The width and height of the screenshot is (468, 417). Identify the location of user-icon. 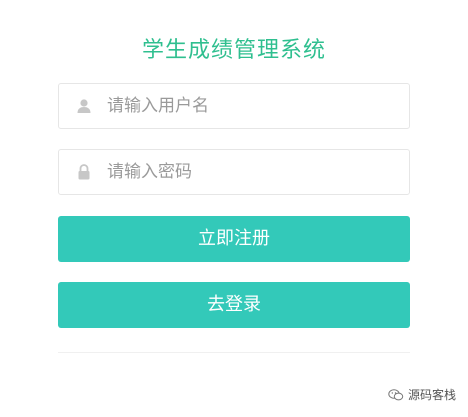
(84, 106).